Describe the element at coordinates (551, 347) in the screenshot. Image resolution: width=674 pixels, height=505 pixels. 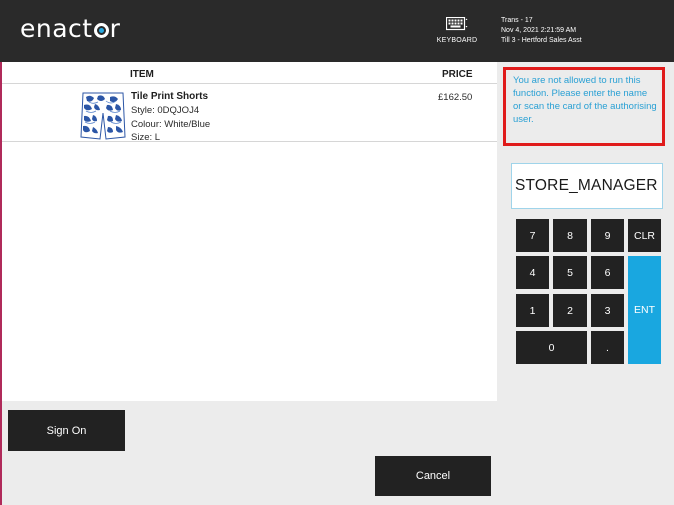
I see `key-0: 0` at that location.